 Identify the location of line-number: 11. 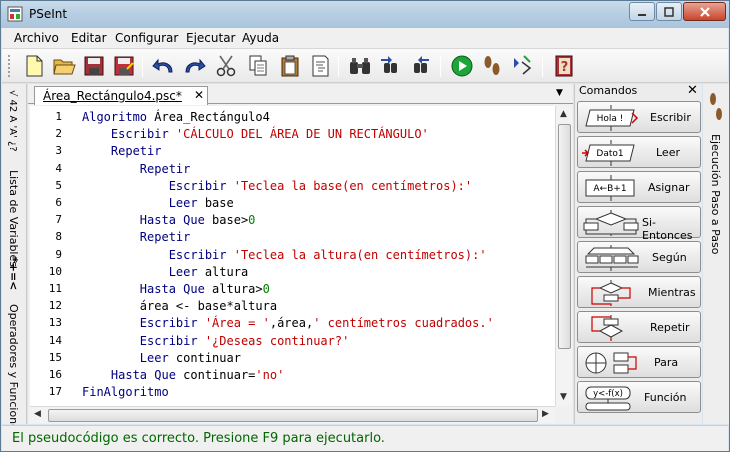
(55, 288).